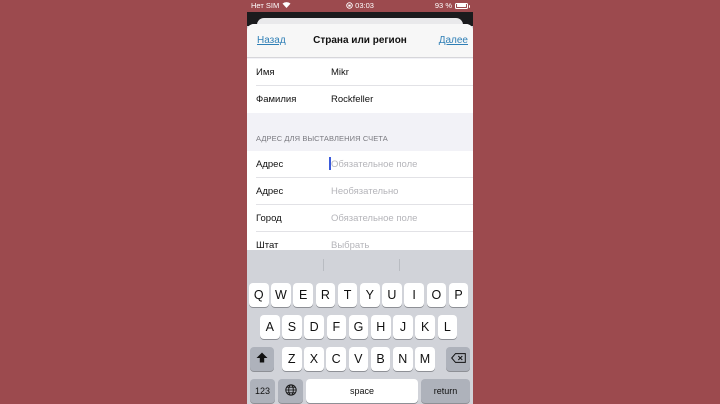 The height and width of the screenshot is (404, 720). What do you see at coordinates (425, 359) in the screenshot?
I see `key-m: M` at bounding box center [425, 359].